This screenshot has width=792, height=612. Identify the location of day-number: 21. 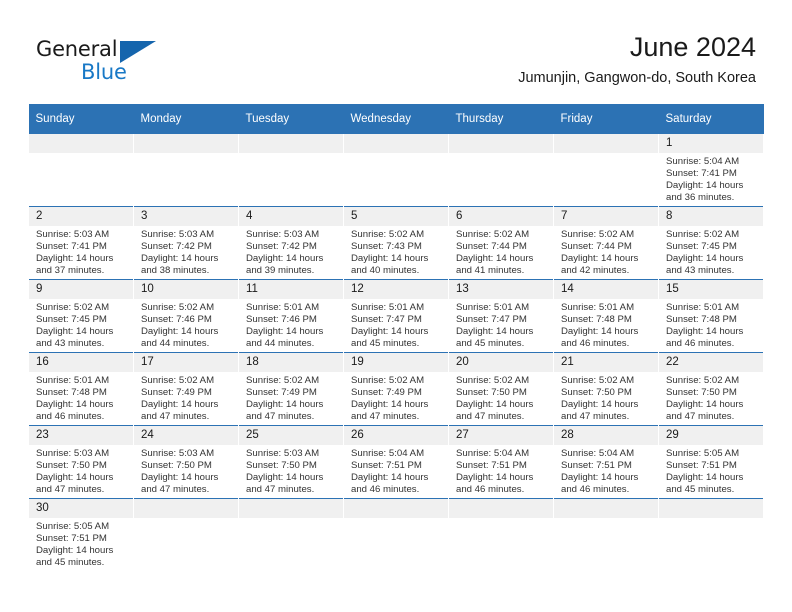
(606, 362).